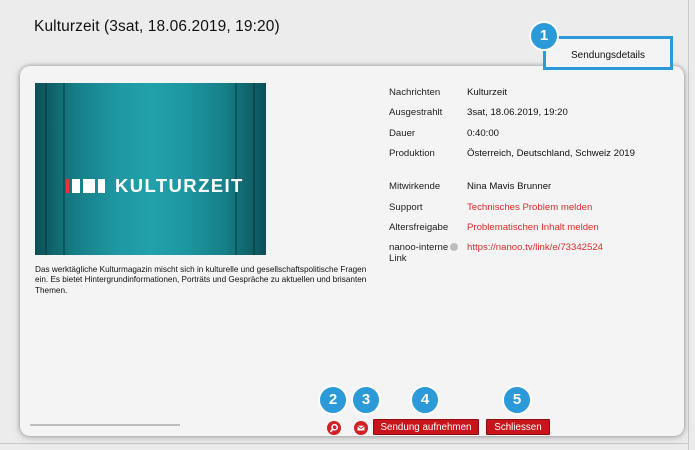 The image size is (695, 450). Describe the element at coordinates (415, 186) in the screenshot. I see `detail-label: Mitwirkende` at that location.